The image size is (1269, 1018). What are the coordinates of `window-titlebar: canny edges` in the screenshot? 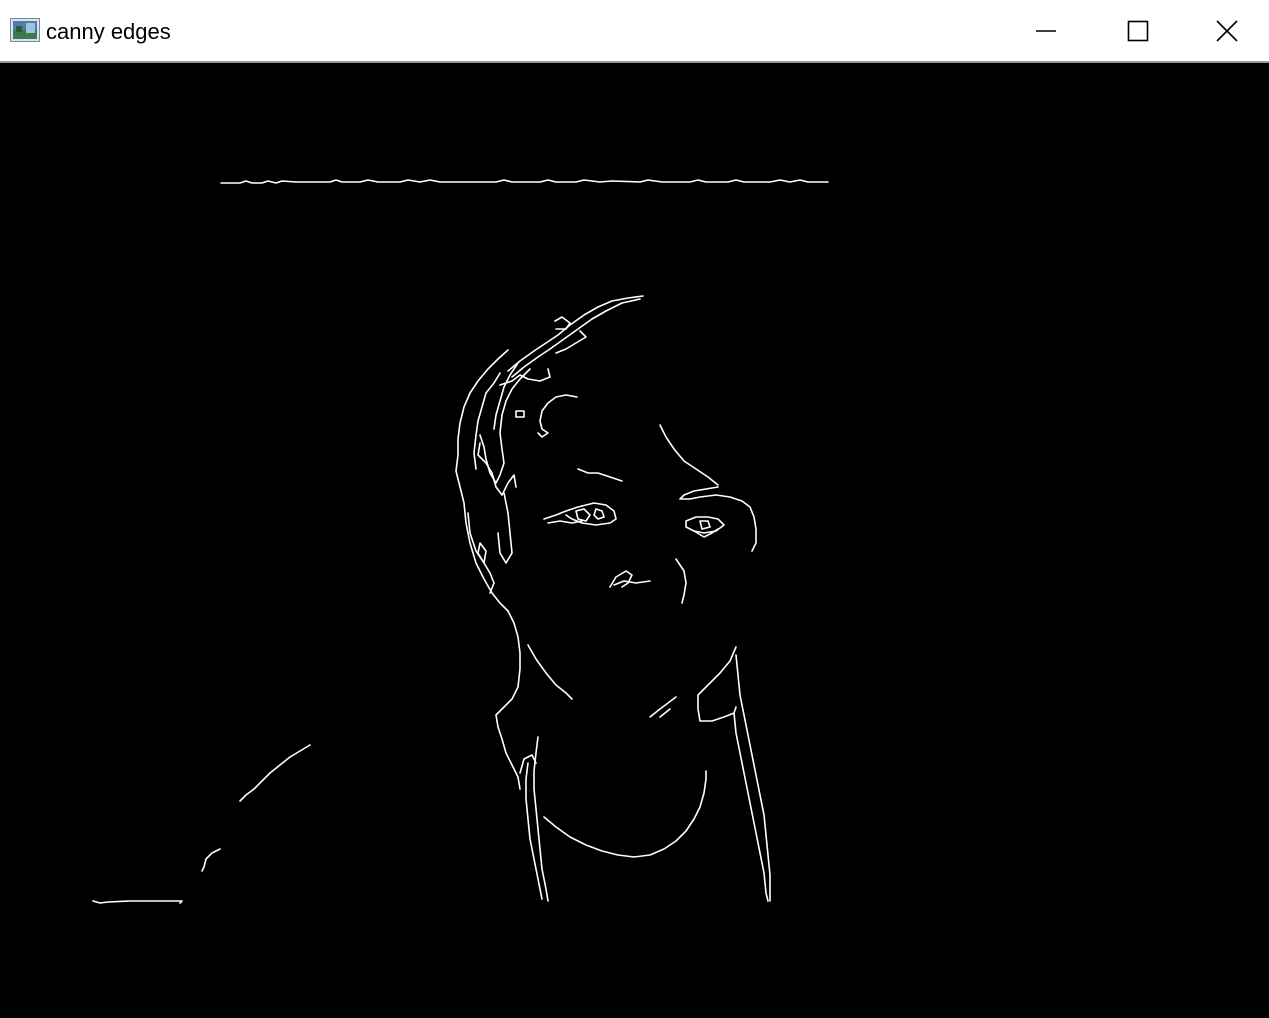 It's located at (634, 30).